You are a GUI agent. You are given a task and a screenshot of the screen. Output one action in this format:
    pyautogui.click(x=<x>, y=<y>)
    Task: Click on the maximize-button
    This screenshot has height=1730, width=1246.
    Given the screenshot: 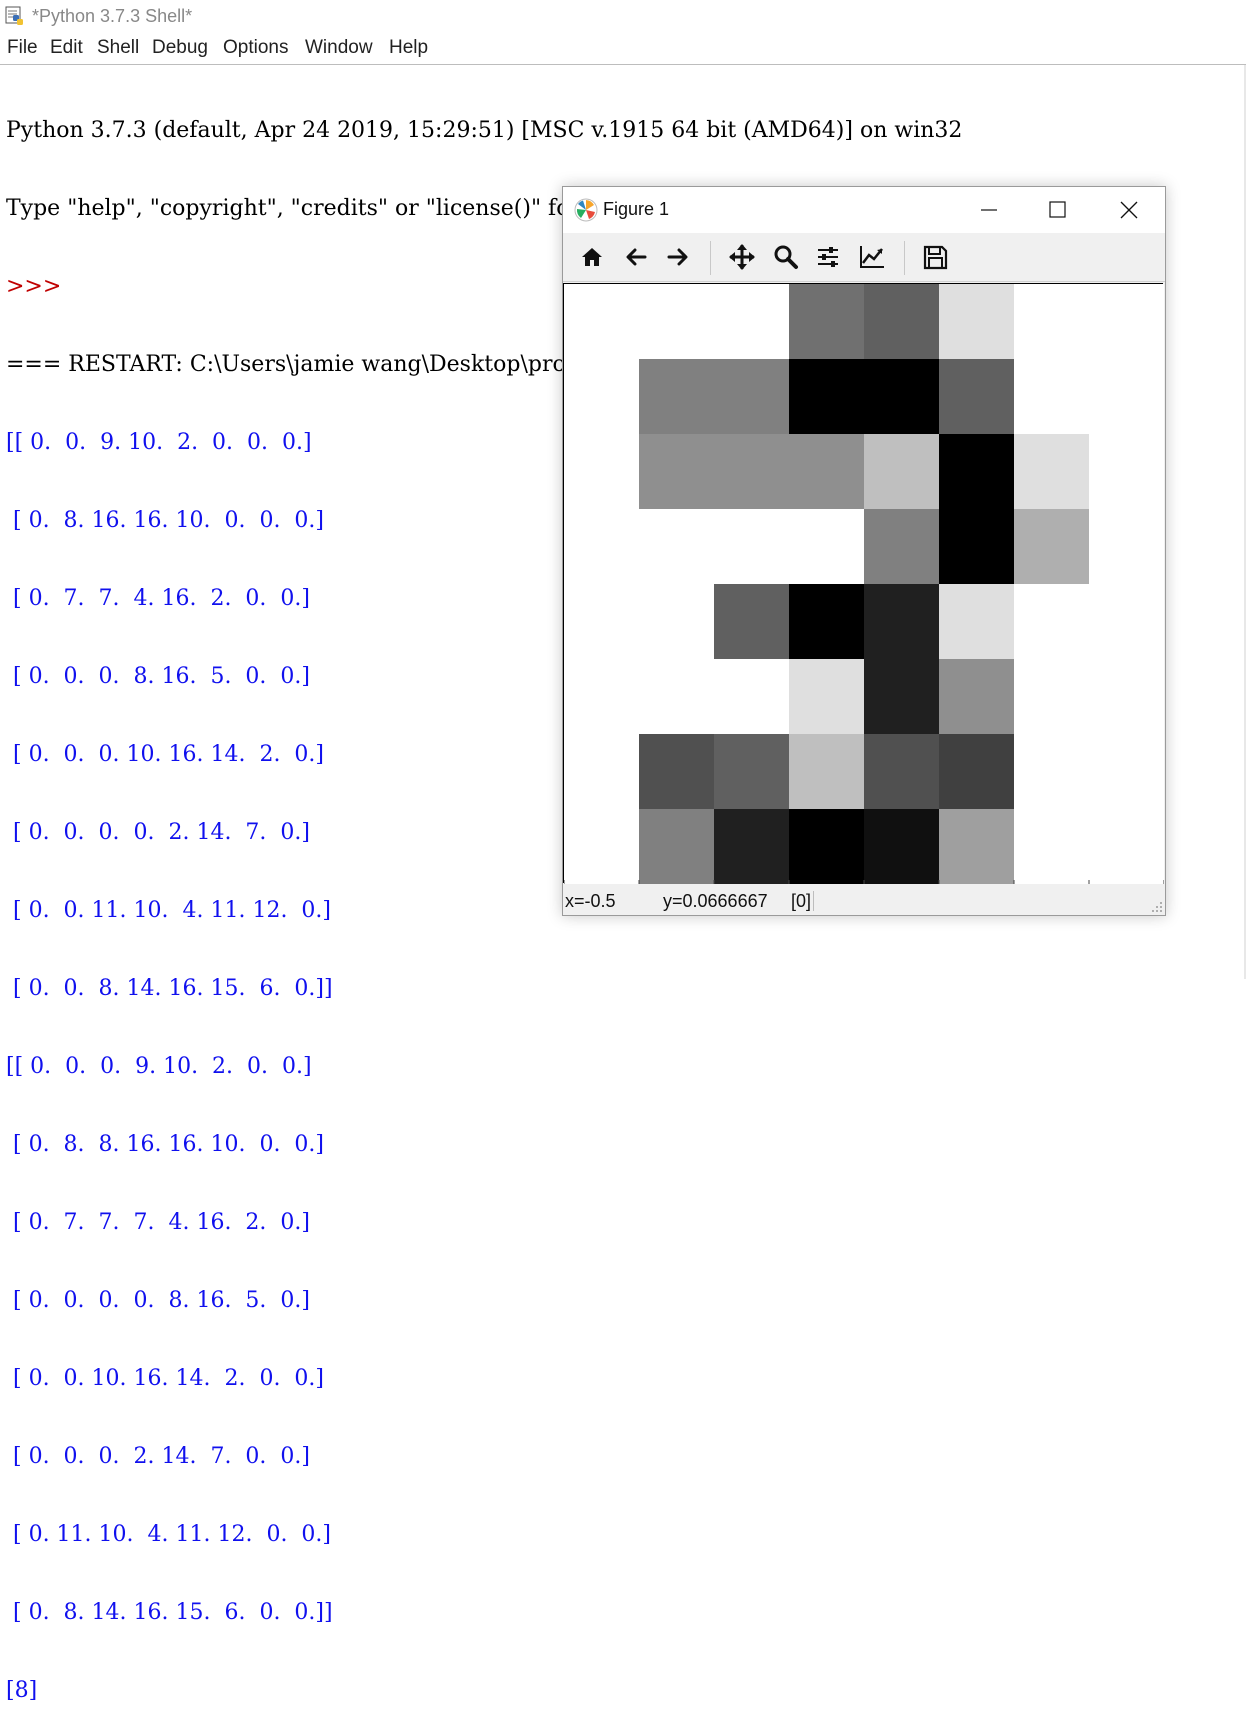 What is the action you would take?
    pyautogui.click(x=1057, y=210)
    